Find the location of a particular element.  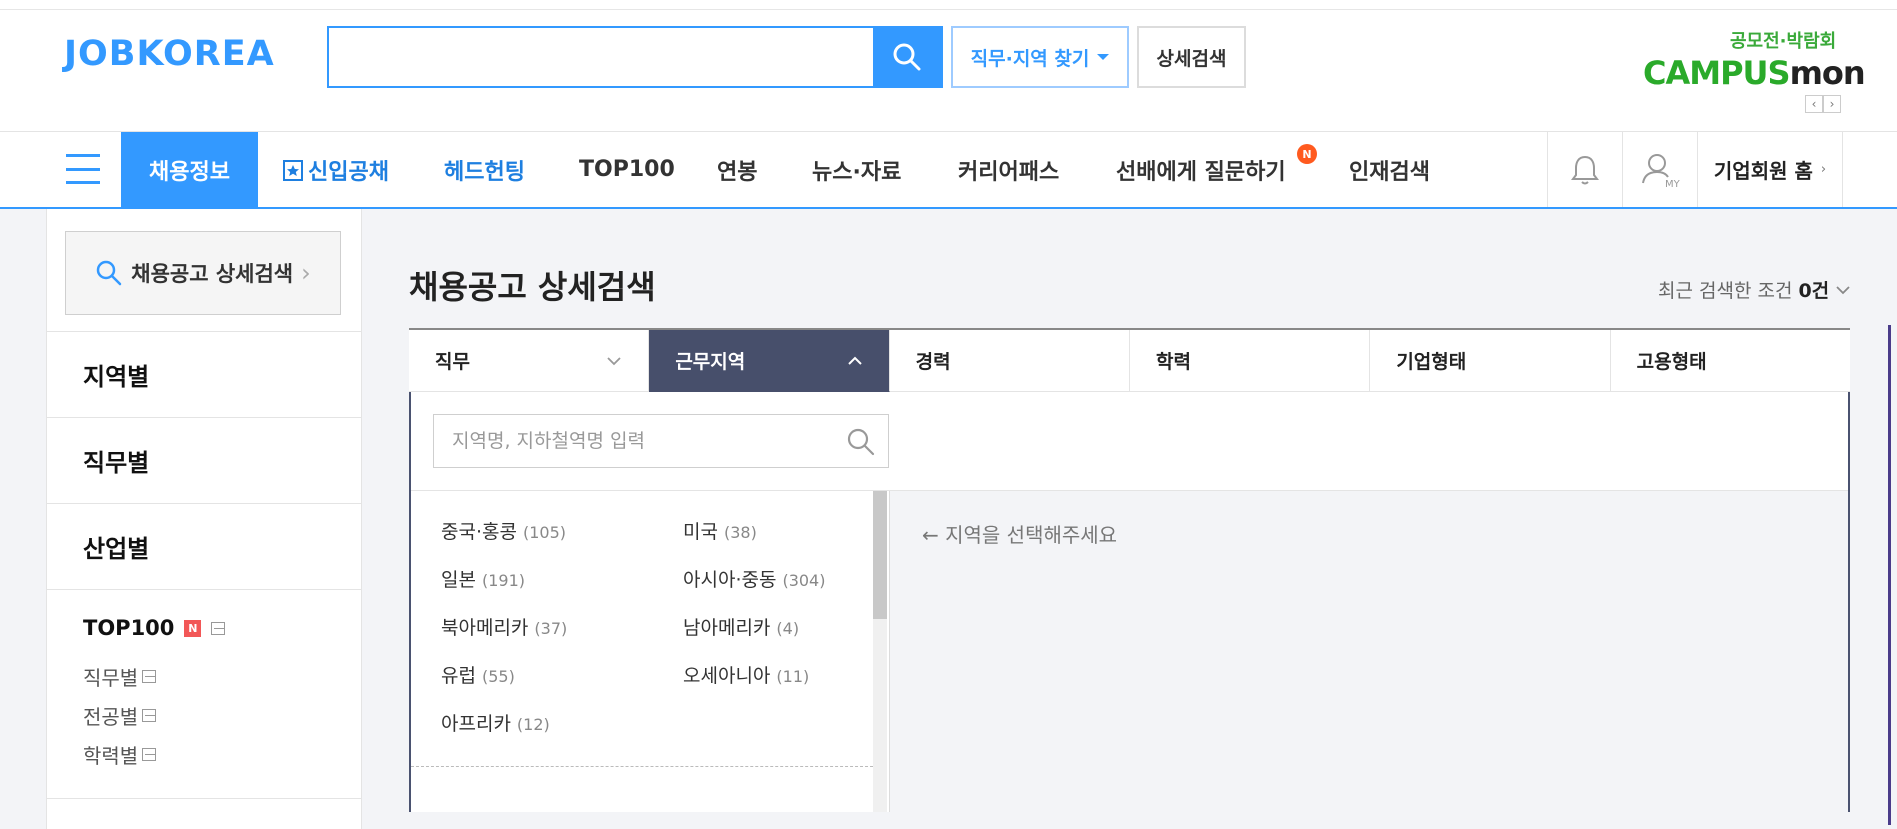

find-button-label: 직무·지역 찾기 is located at coordinates (1030, 58).